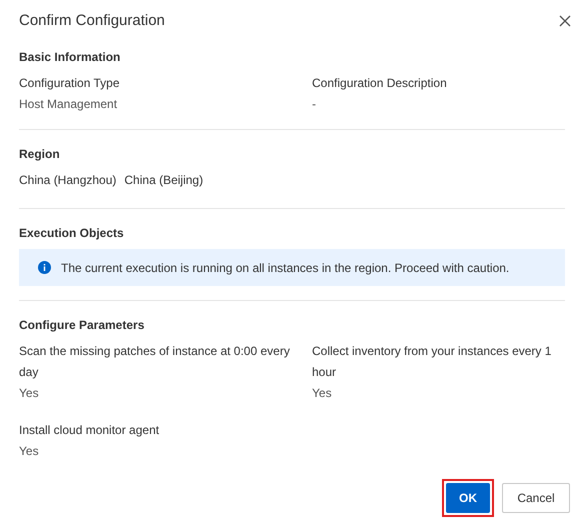  What do you see at coordinates (432, 362) in the screenshot?
I see `field-label: Collect inventory from your instances every 1 hour` at bounding box center [432, 362].